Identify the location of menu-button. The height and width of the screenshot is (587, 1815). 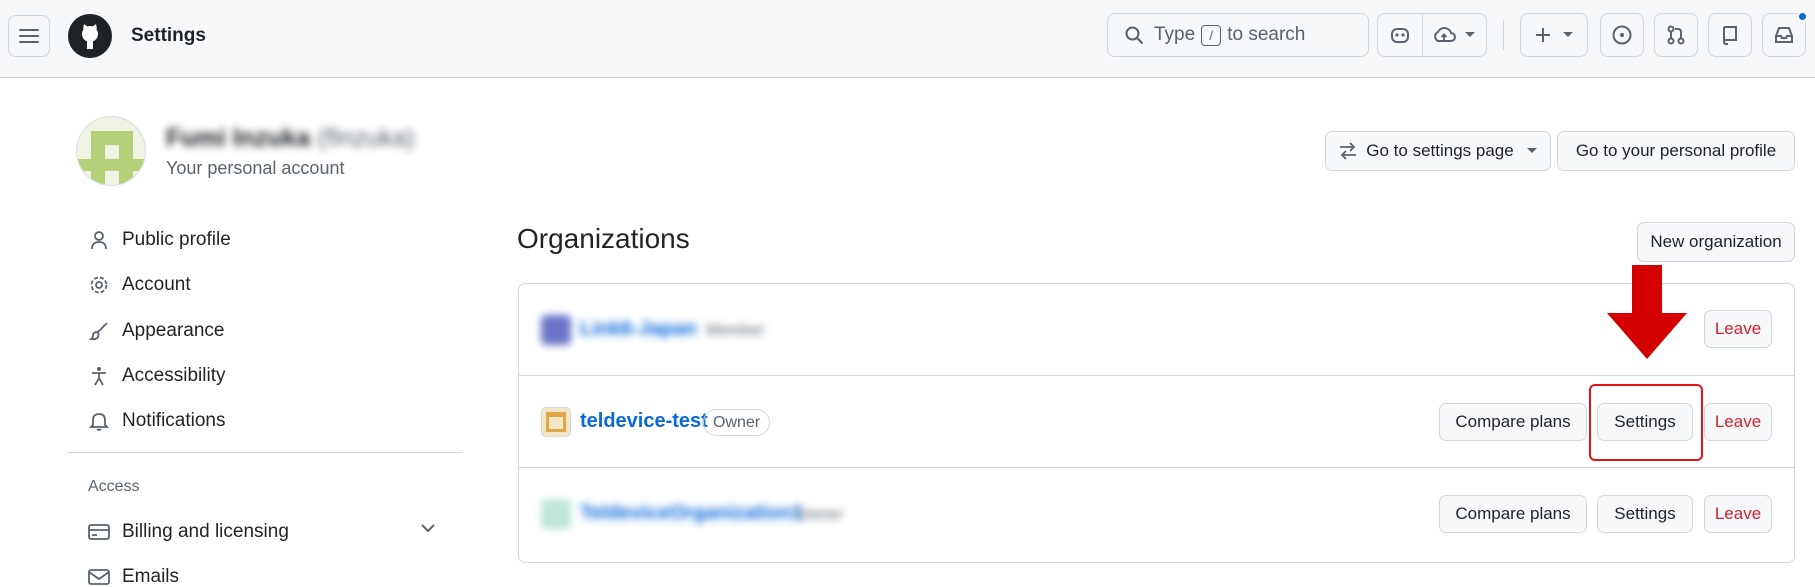
(29, 36).